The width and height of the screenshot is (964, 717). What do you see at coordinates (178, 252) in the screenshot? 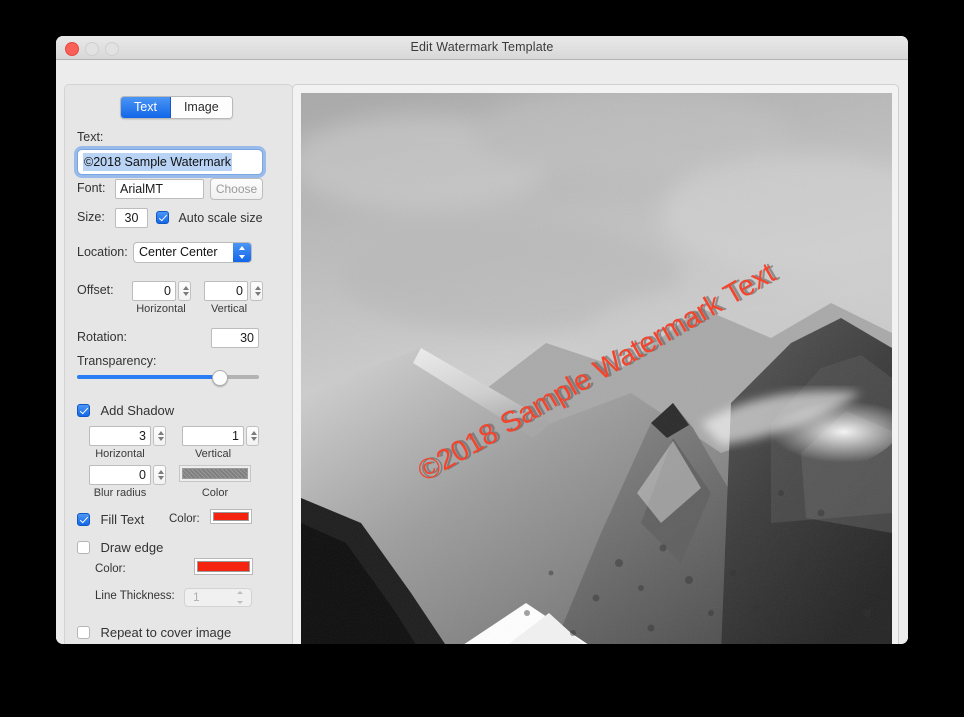
I see `location-dropdown-value: Center Center` at bounding box center [178, 252].